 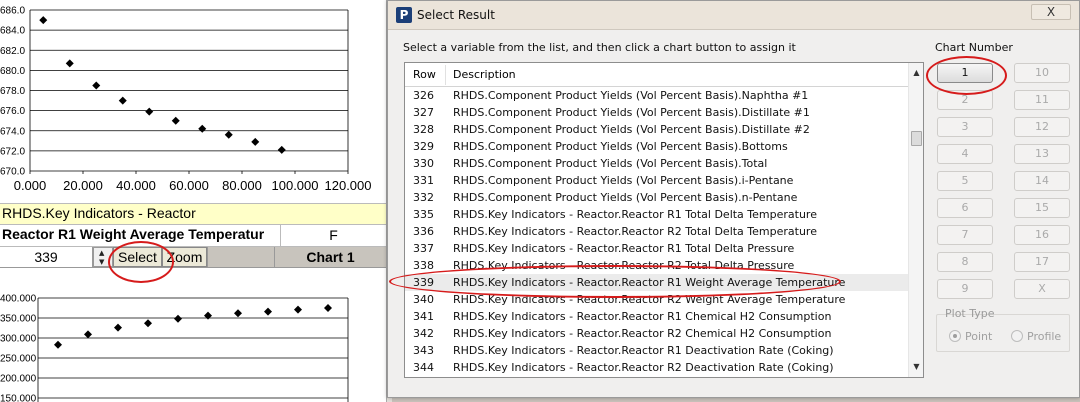 I want to click on list-scrollbar: ▲ ▼, so click(x=915, y=220).